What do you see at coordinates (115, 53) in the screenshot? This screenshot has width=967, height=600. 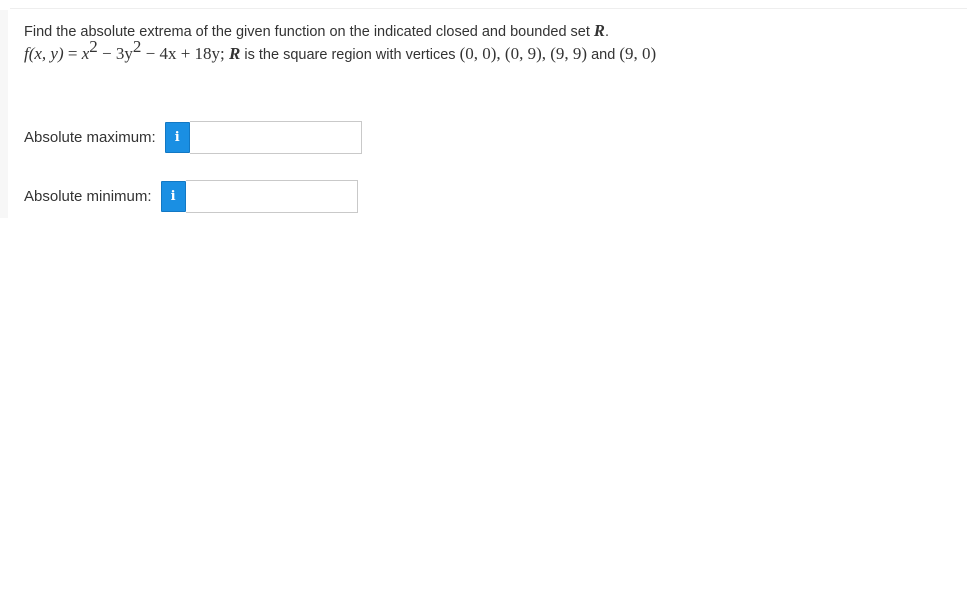 I see `function-term-y: − 3y` at bounding box center [115, 53].